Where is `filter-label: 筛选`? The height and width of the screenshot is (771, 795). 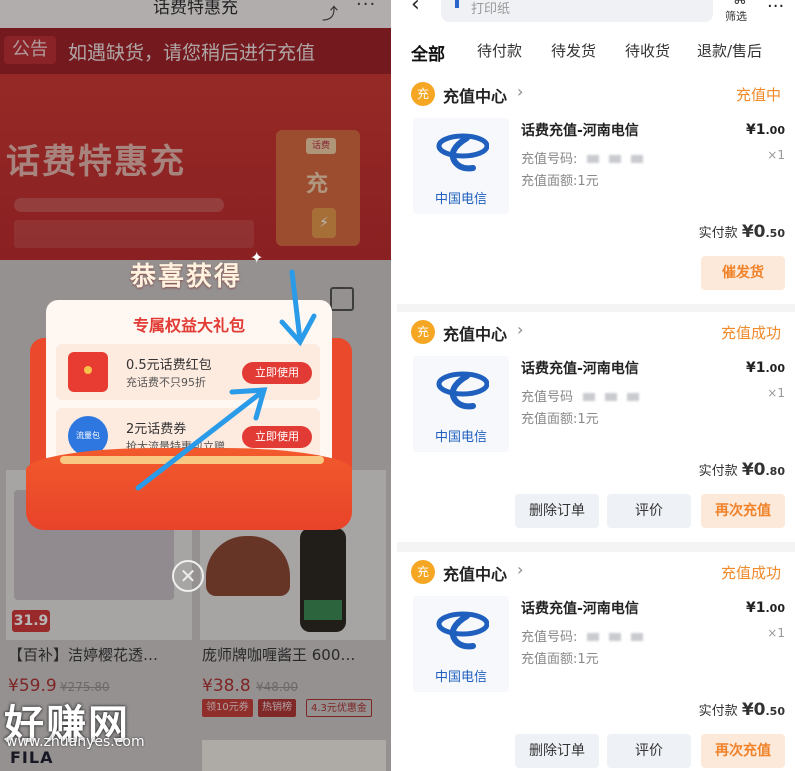
filter-label: 筛选 is located at coordinates (736, 16).